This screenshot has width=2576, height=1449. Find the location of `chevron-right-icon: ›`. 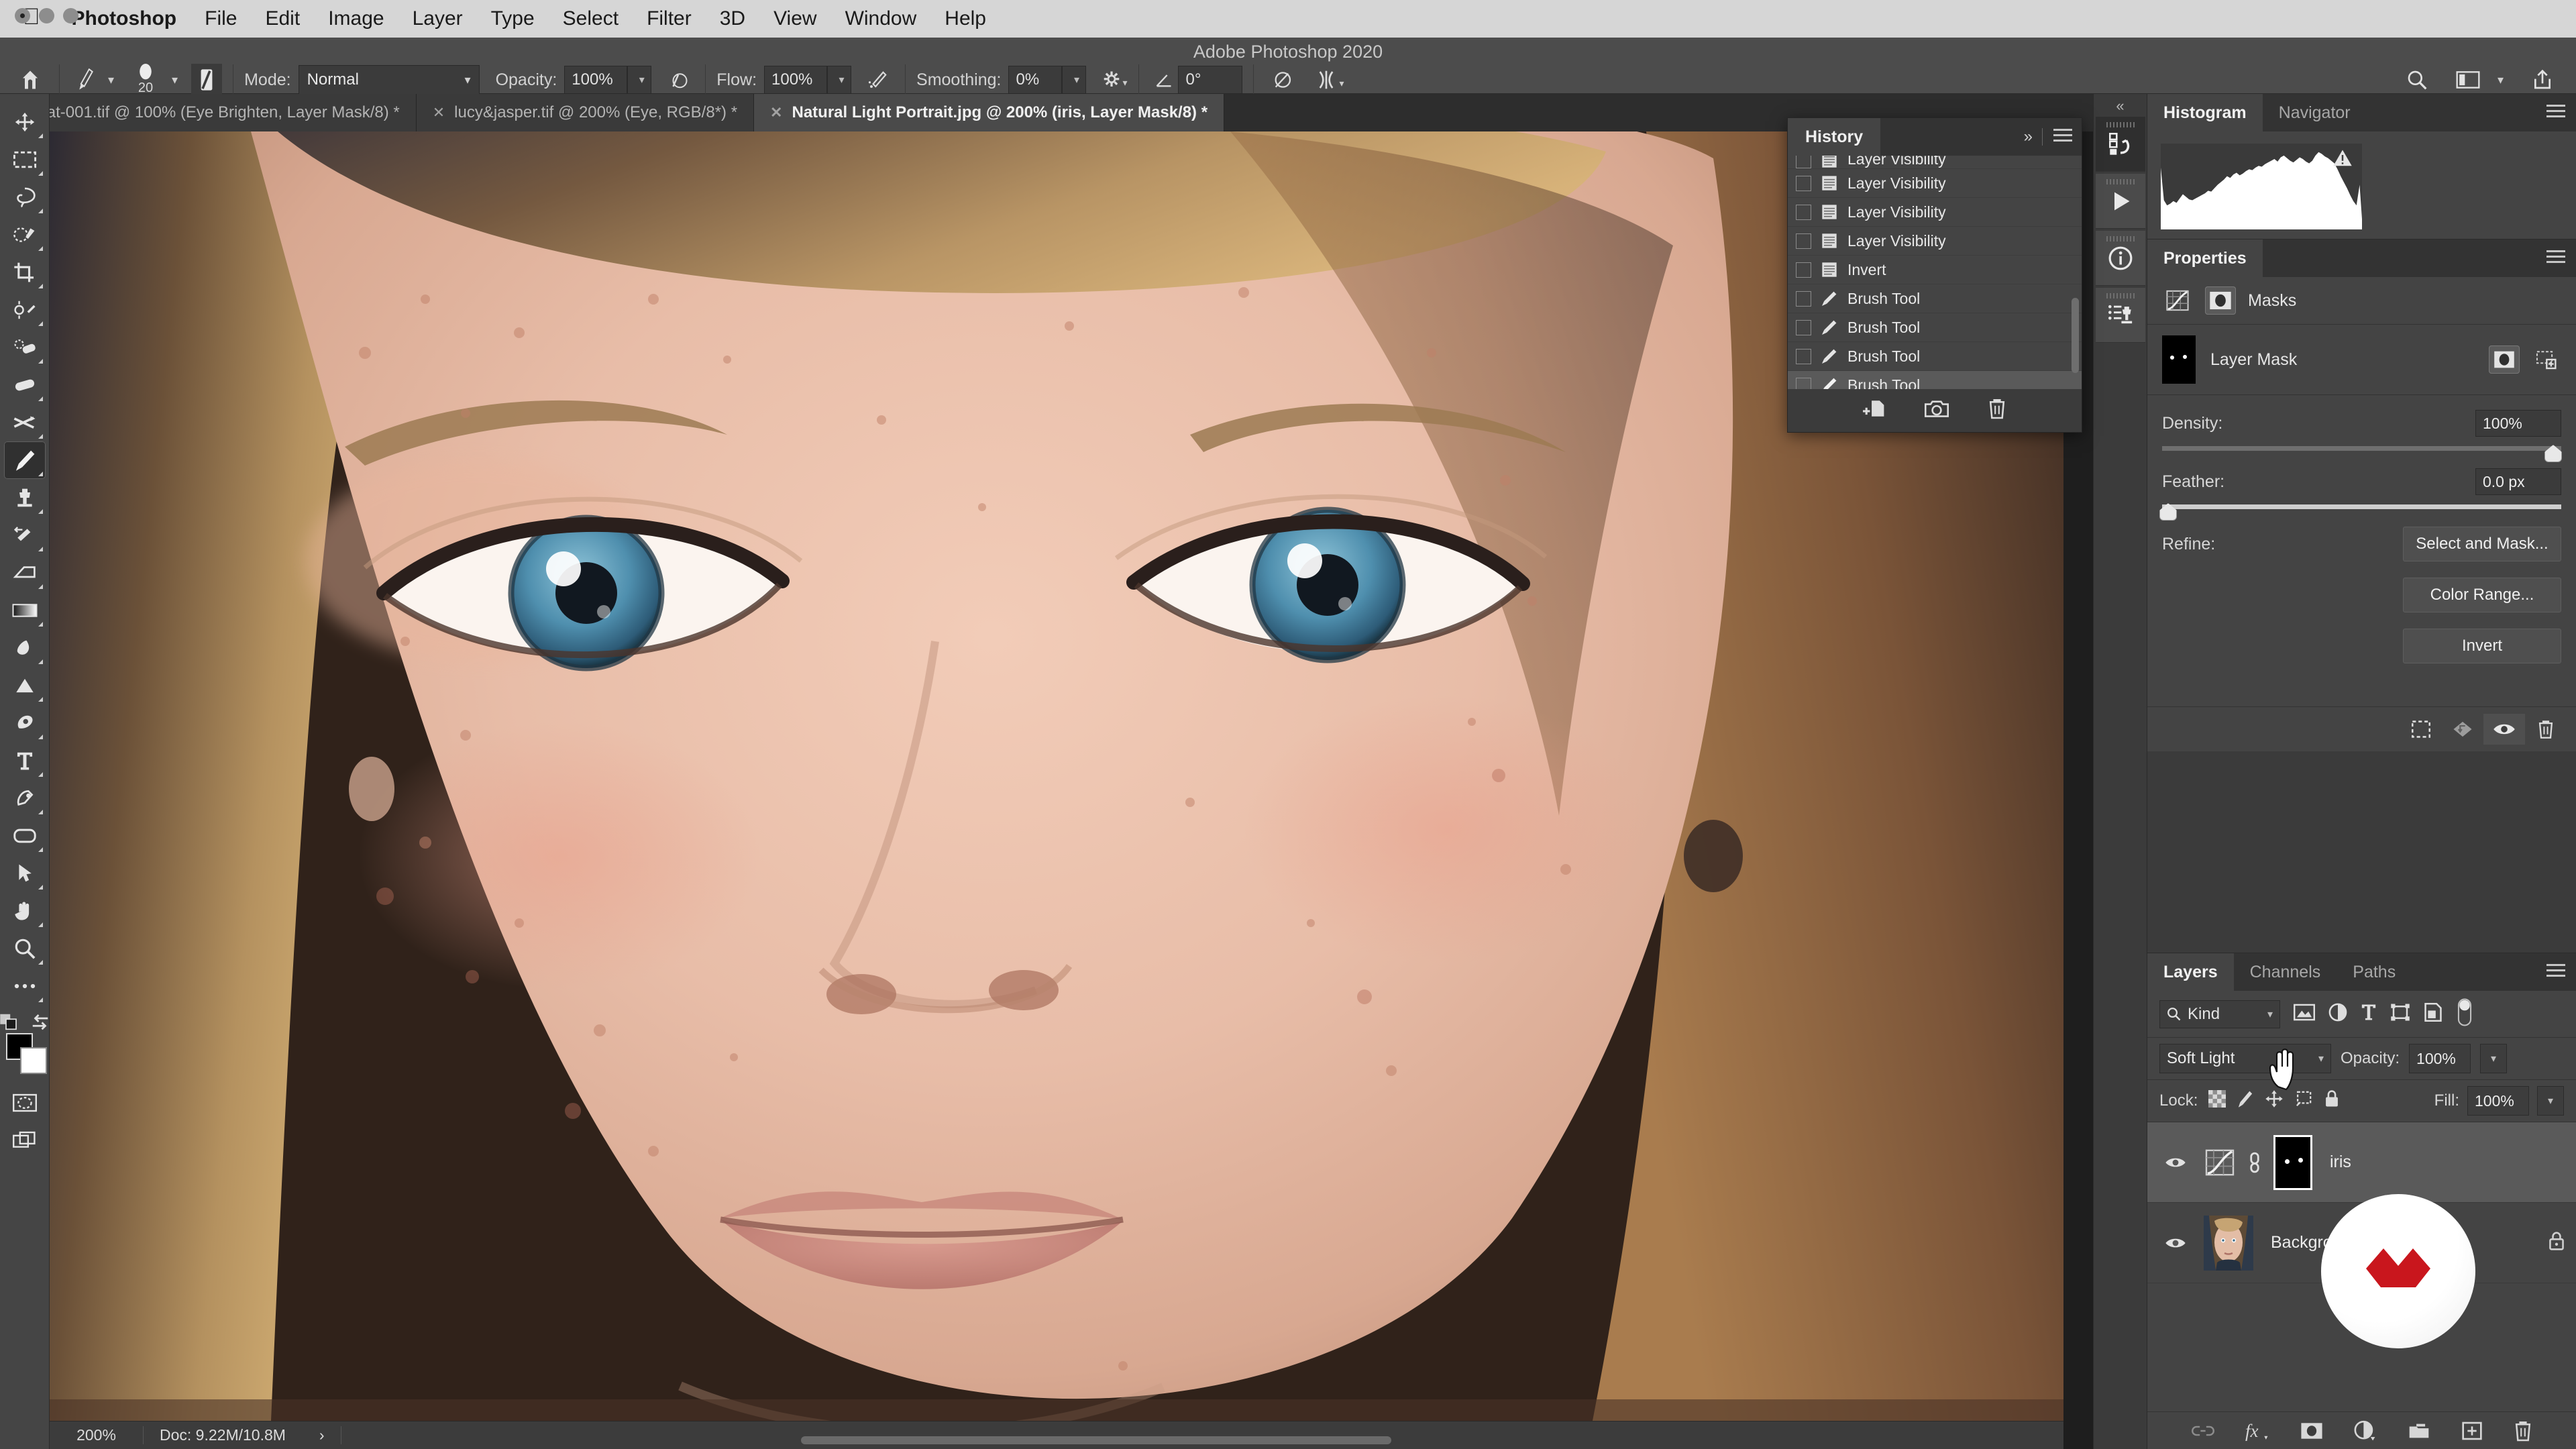

chevron-right-icon: › is located at coordinates (322, 1435).